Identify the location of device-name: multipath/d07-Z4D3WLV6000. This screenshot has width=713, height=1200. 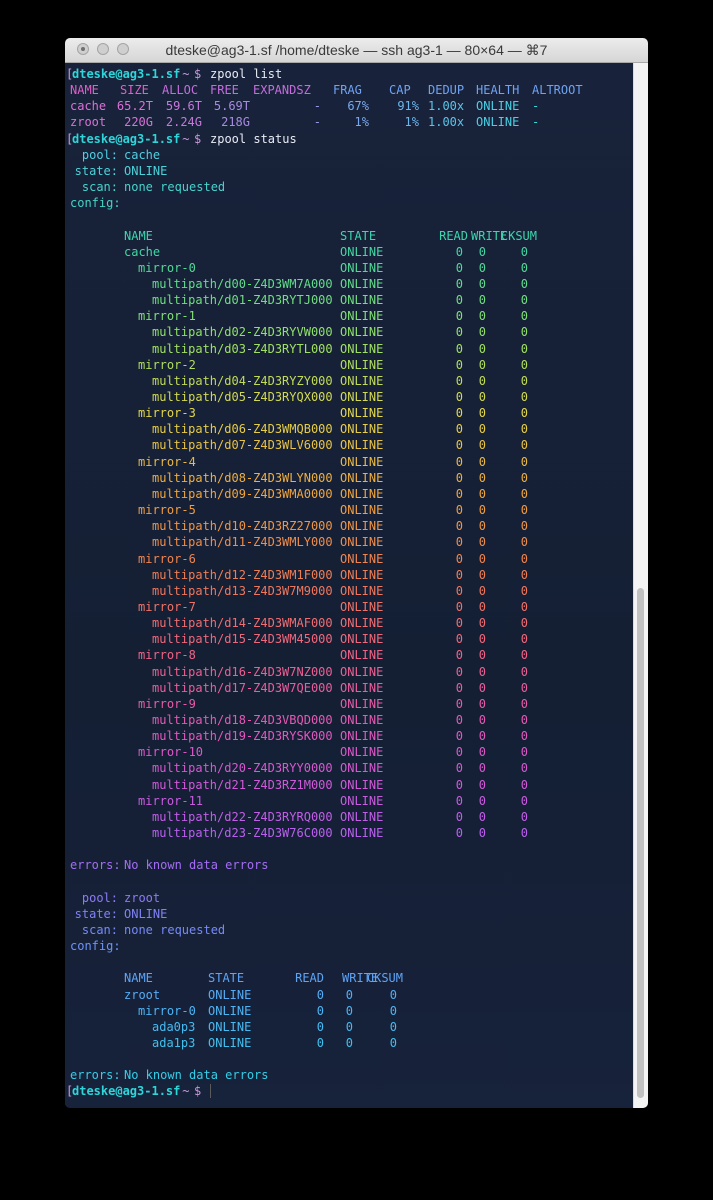
(242, 445).